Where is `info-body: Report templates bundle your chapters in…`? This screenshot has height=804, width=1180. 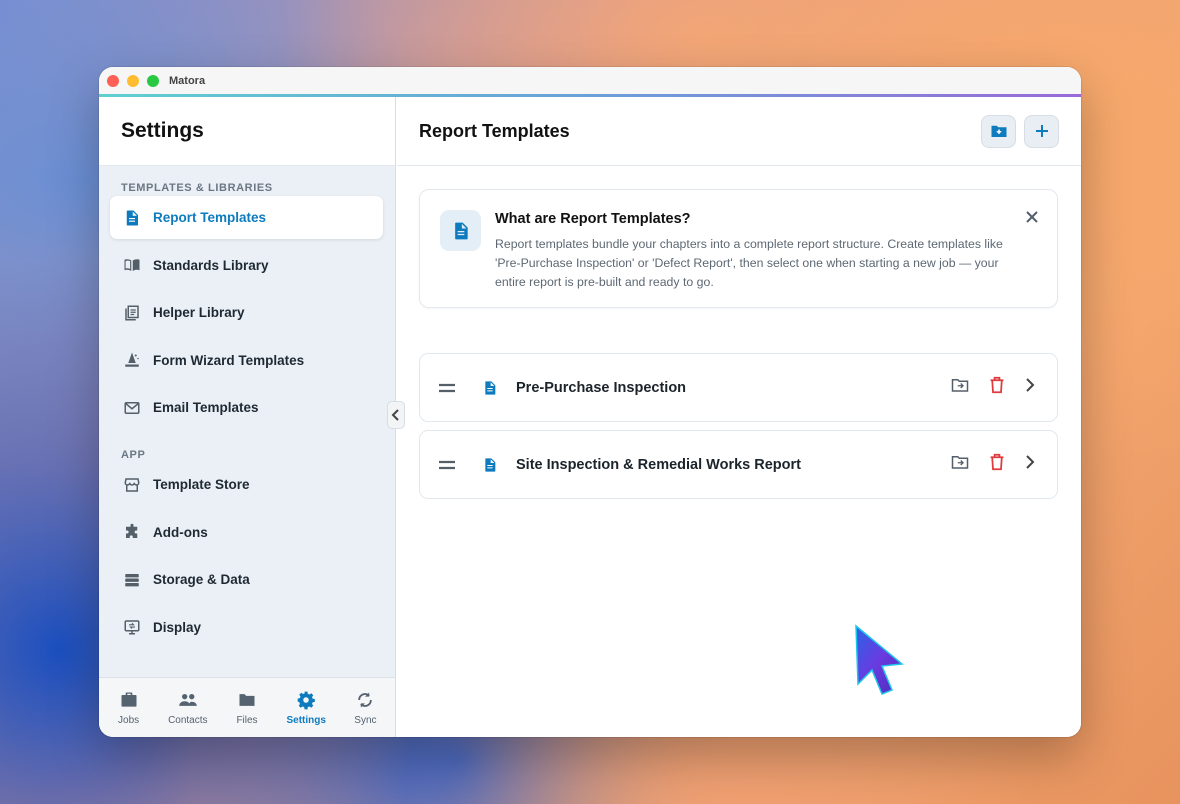 info-body: Report templates bundle your chapters in… is located at coordinates (749, 263).